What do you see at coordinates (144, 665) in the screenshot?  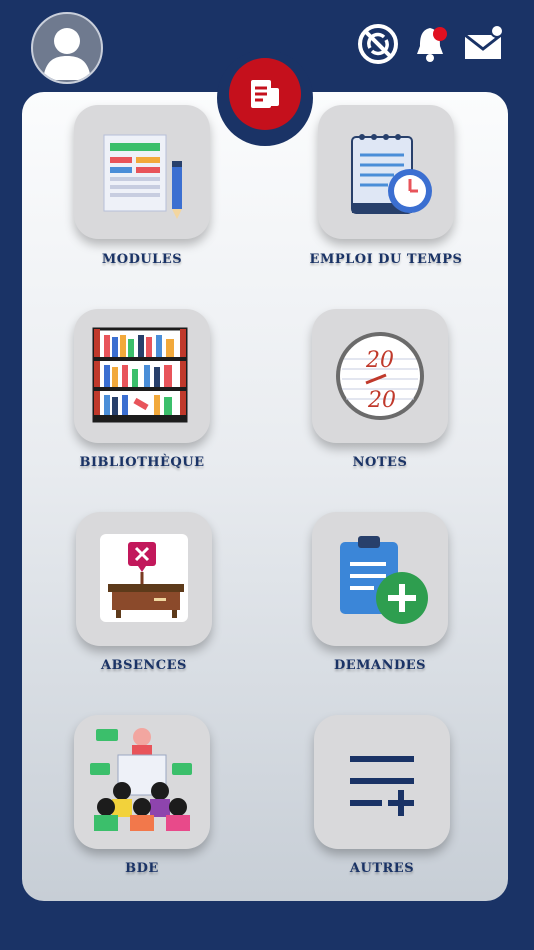 I see `absences-label: ABSENCES` at bounding box center [144, 665].